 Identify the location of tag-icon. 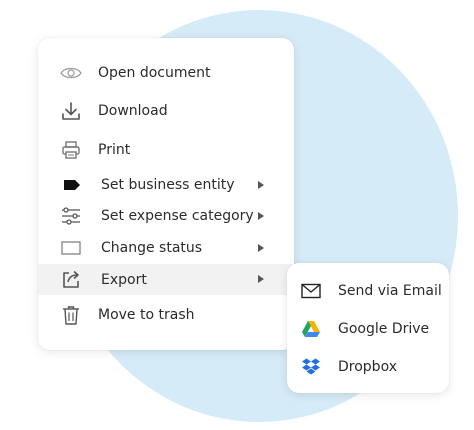
(72, 185).